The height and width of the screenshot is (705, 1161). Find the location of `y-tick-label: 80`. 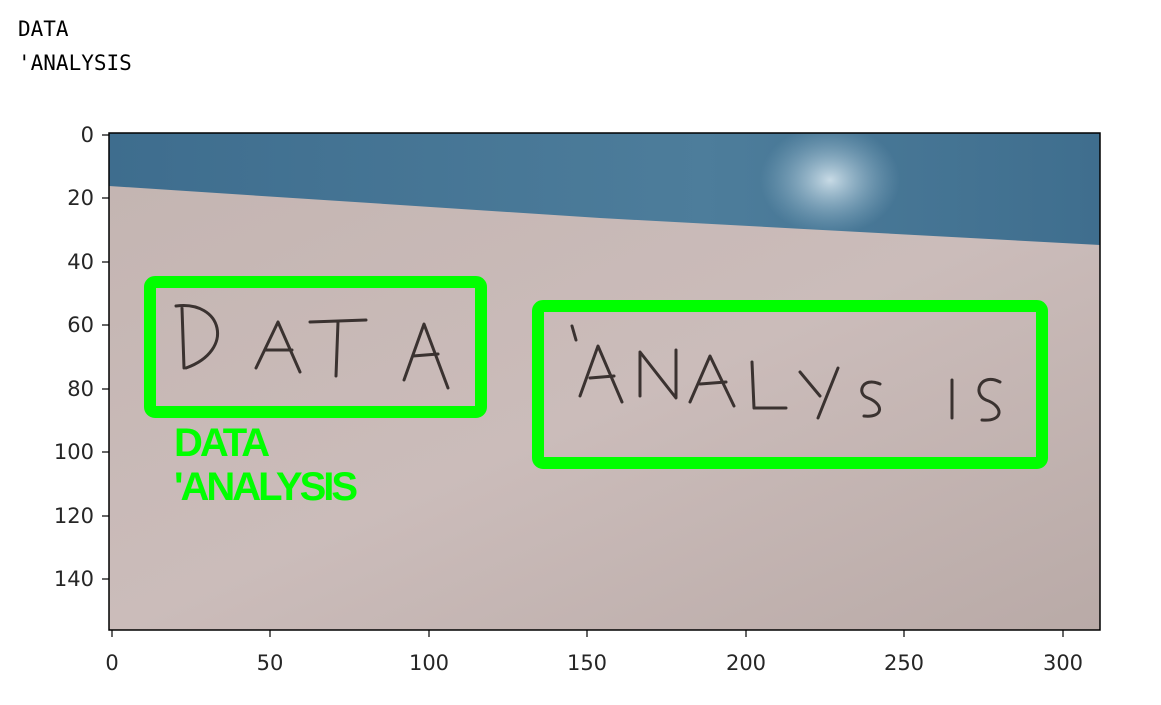

y-tick-label: 80 is located at coordinates (80, 389).